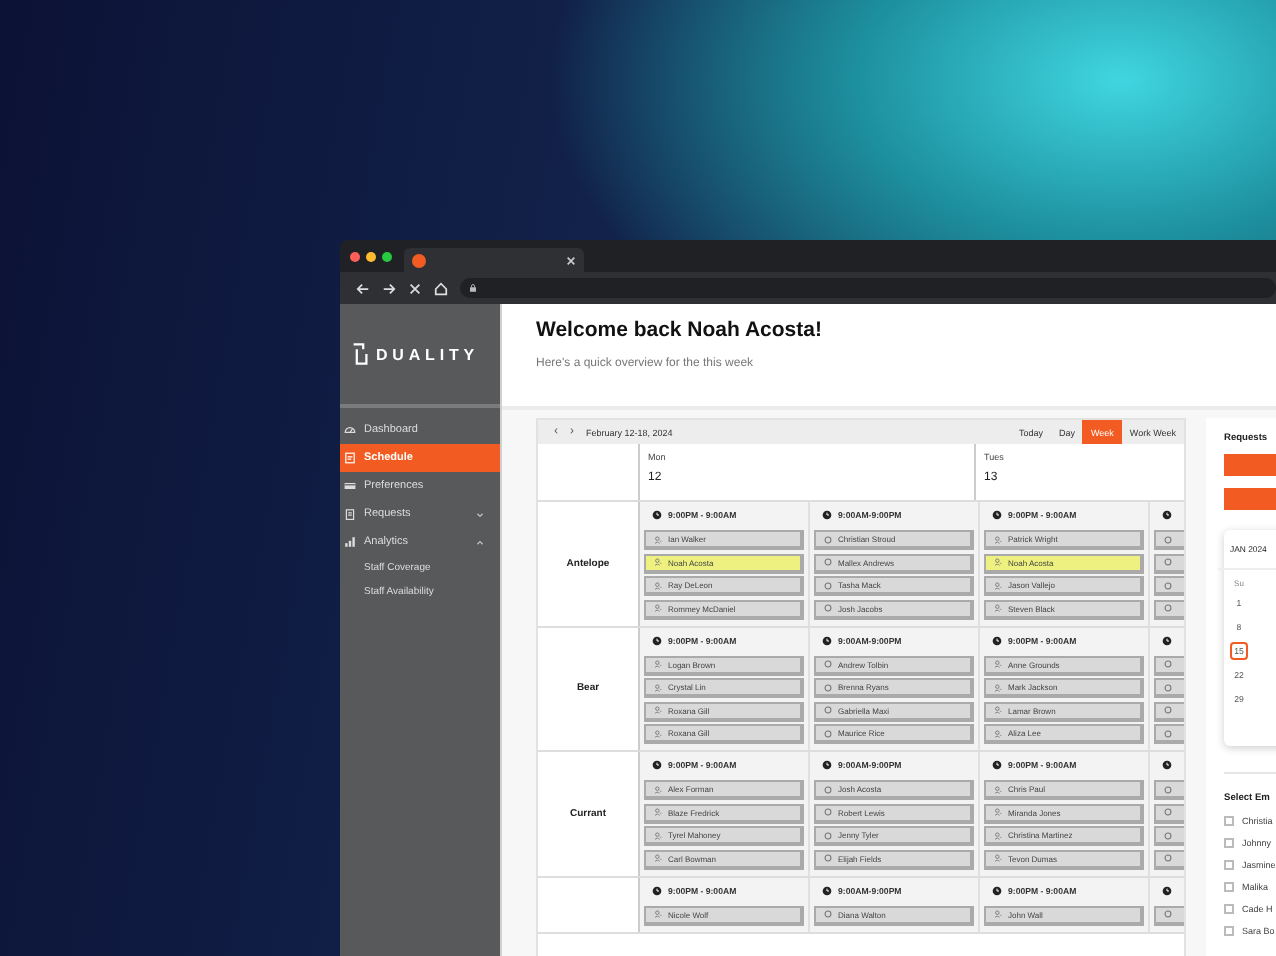 The height and width of the screenshot is (956, 1276). I want to click on logo-text: DUALITY, so click(427, 354).